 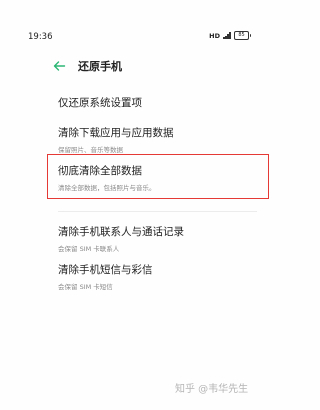 What do you see at coordinates (116, 133) in the screenshot?
I see `option-title: 清除下载应用与应用数据` at bounding box center [116, 133].